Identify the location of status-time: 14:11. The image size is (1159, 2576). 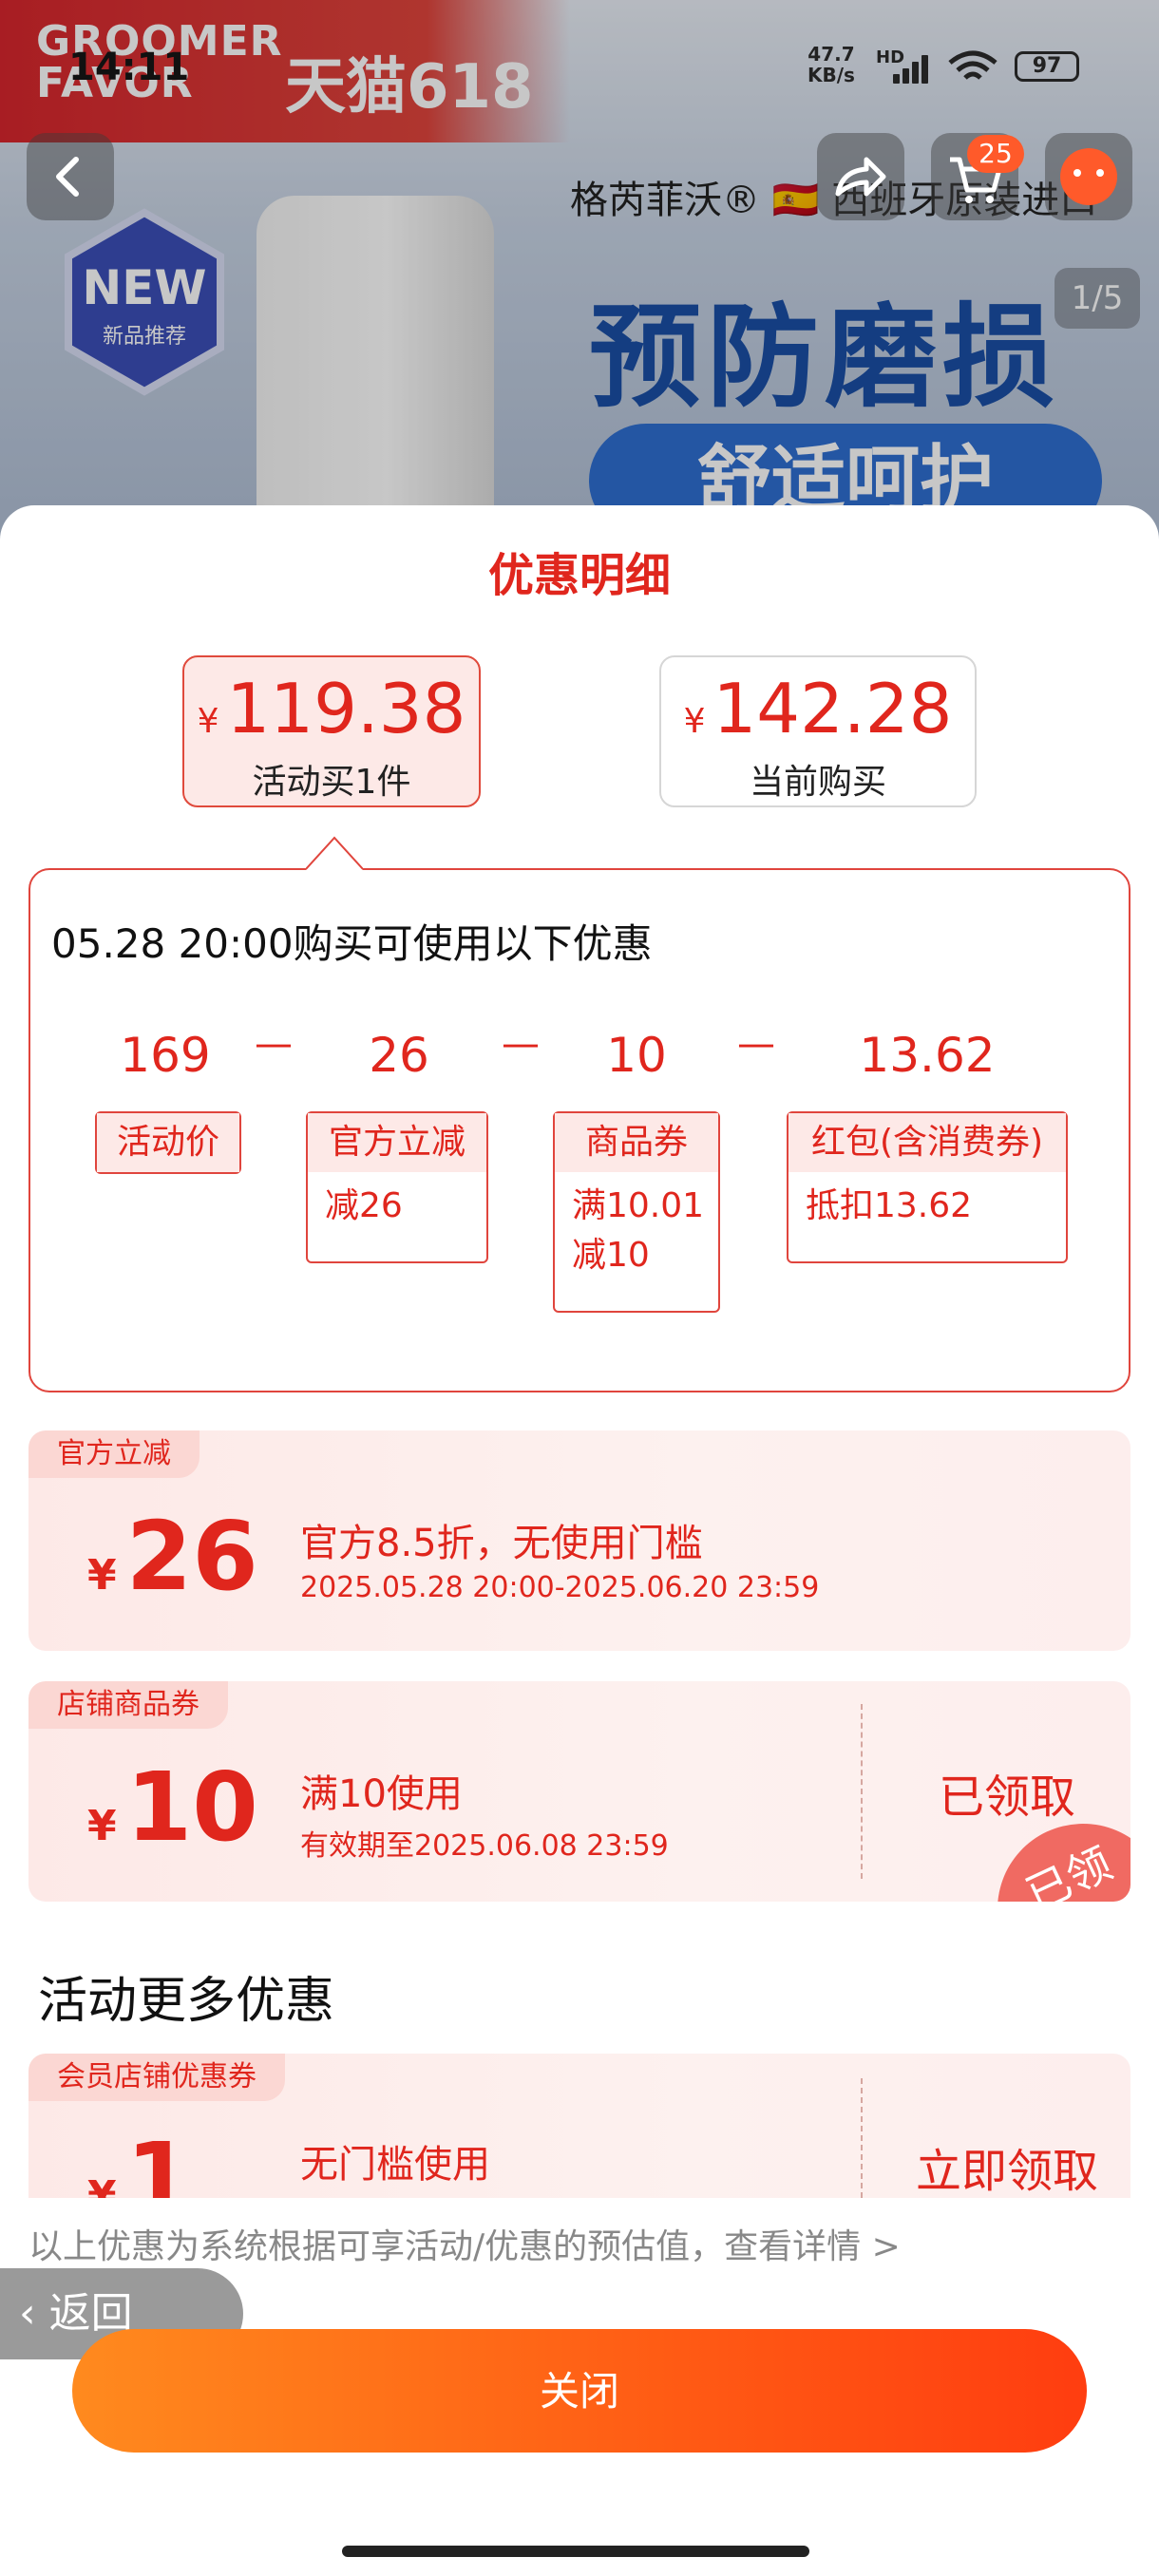
(129, 67).